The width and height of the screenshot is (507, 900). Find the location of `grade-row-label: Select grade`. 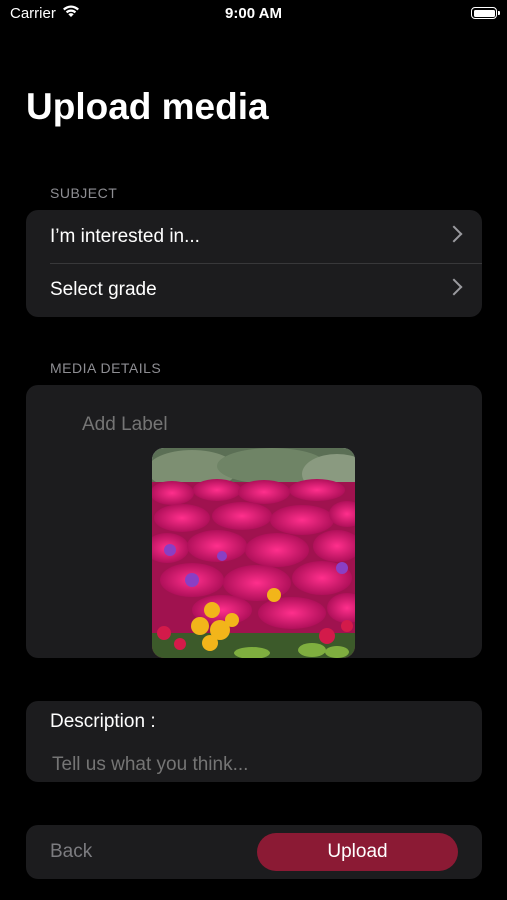

grade-row-label: Select grade is located at coordinates (103, 289).